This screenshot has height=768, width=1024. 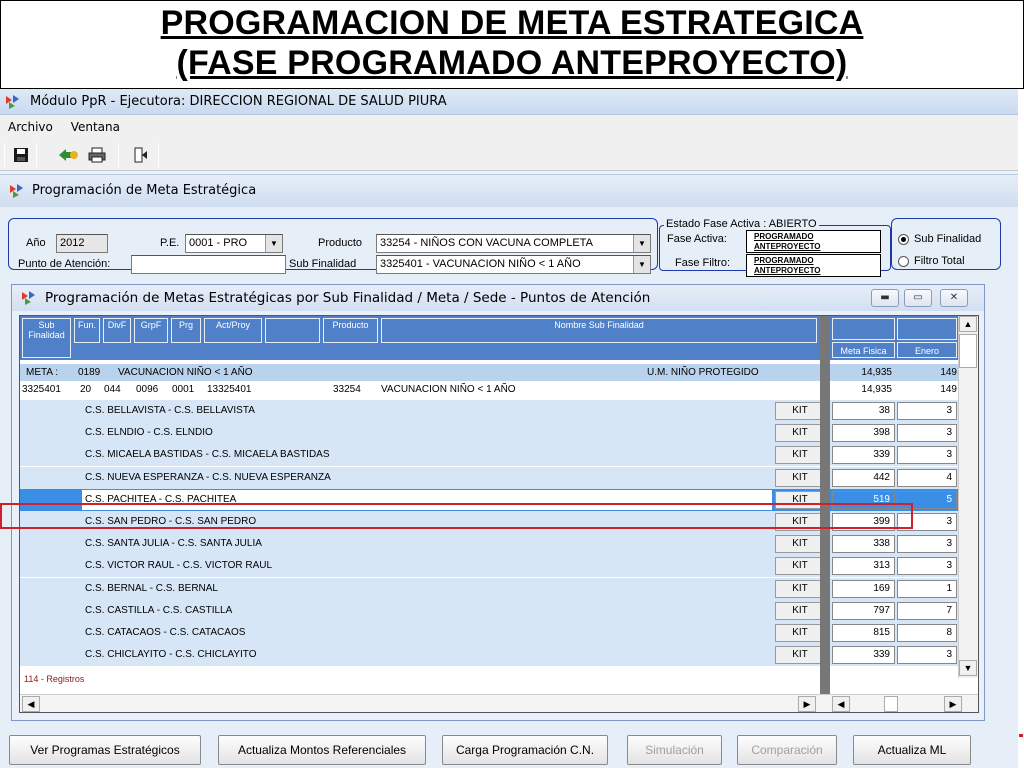 What do you see at coordinates (105, 750) in the screenshot?
I see `ver-programas-button: Ver Programas Estratégicos` at bounding box center [105, 750].